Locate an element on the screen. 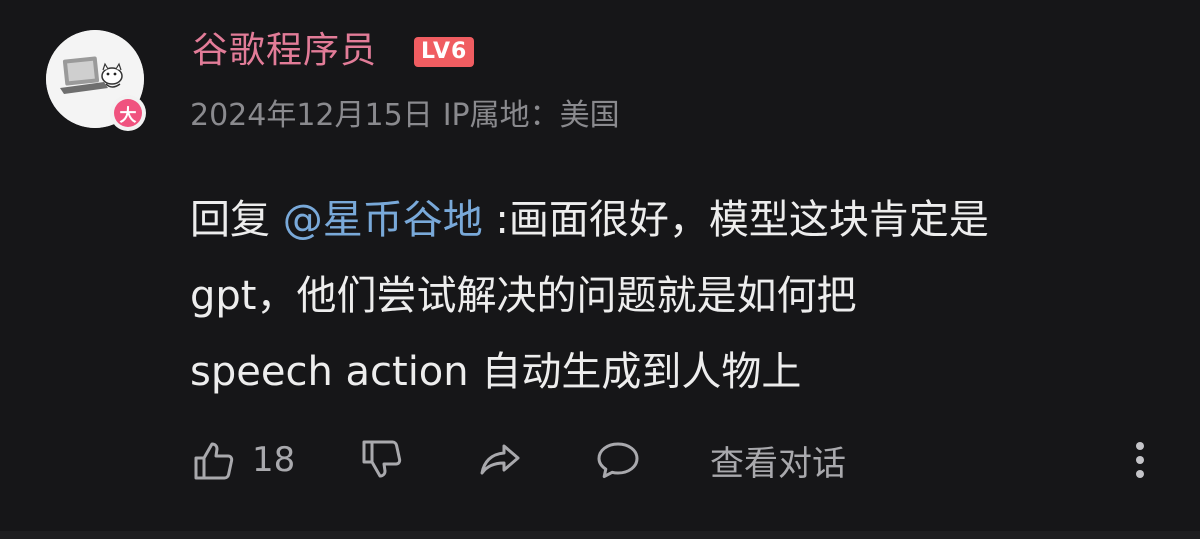 This screenshot has width=1200, height=539. view-dialog-link: 查看对话 is located at coordinates (778, 460).